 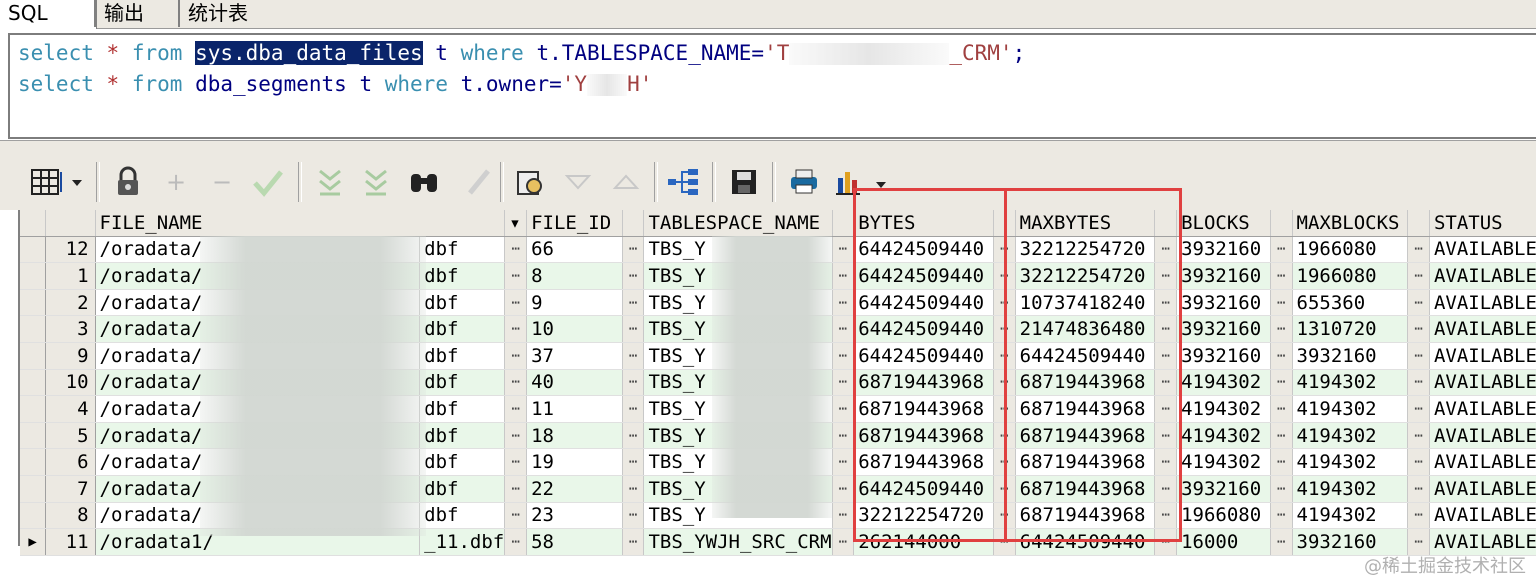 I want to click on cell-file-id: 10, so click(x=574, y=329).